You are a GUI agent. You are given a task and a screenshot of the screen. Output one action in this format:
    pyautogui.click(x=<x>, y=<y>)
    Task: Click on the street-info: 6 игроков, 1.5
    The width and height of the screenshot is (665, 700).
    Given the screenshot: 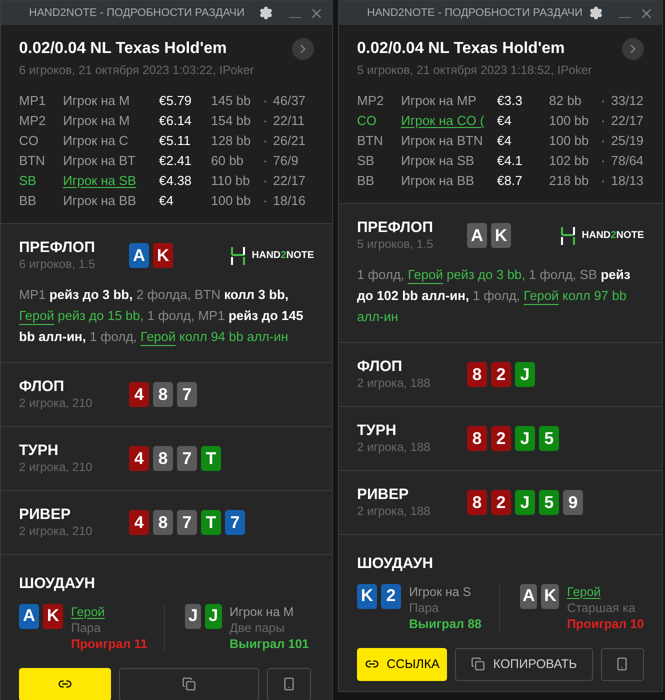 What is the action you would take?
    pyautogui.click(x=57, y=264)
    